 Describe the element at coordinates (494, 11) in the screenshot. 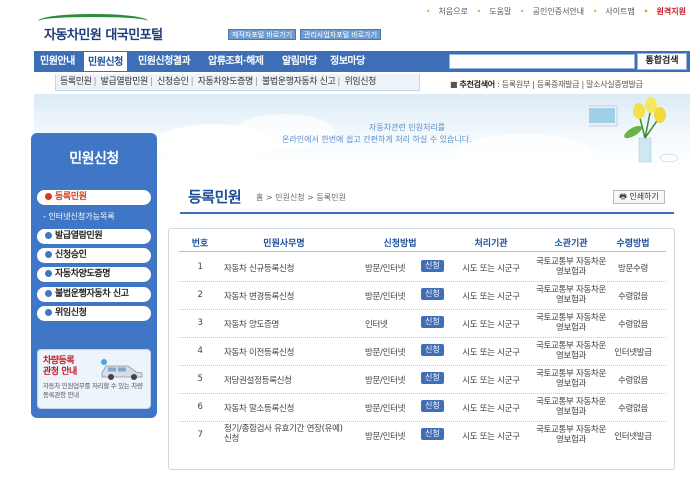

I see `util-help-link: • 도움말` at that location.